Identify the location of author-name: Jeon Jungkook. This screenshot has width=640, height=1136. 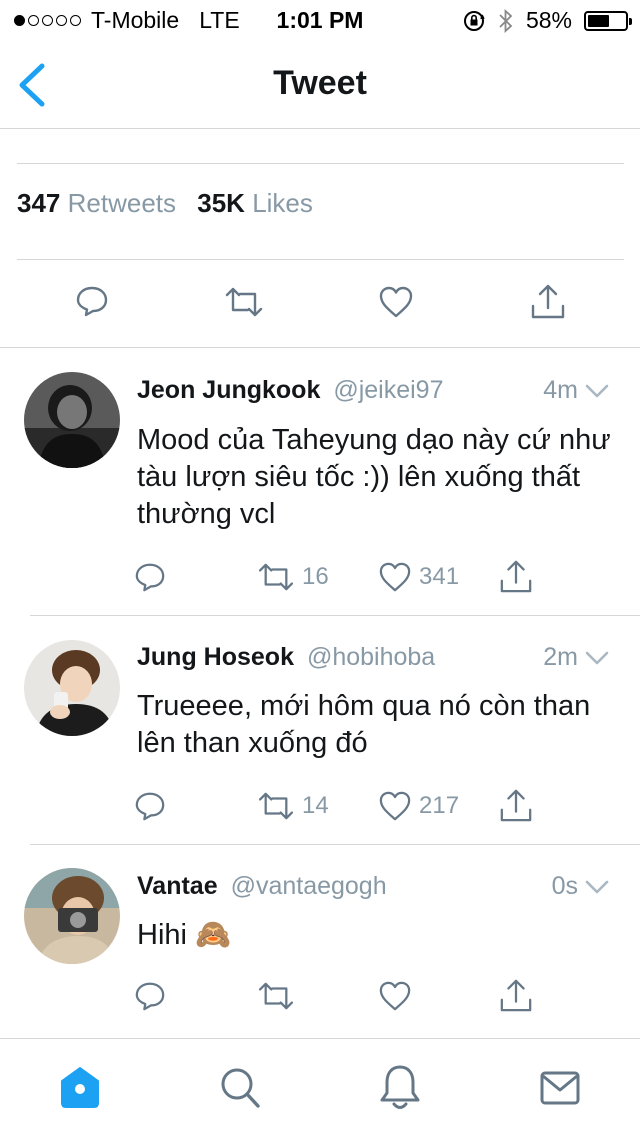
(228, 390).